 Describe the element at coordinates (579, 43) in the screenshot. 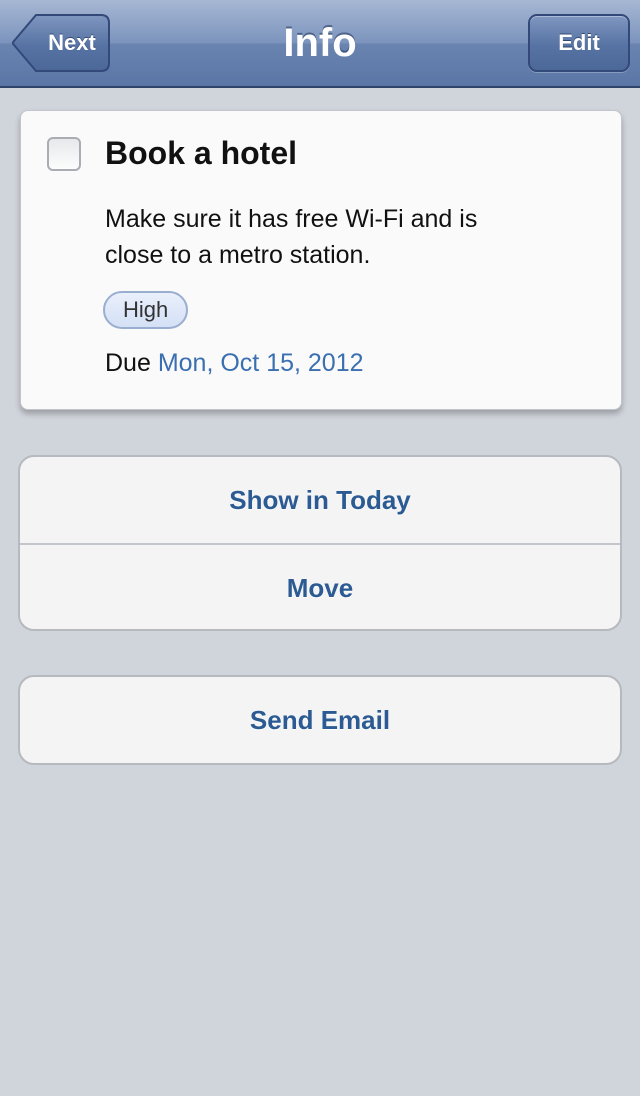

I see `edit-button: Edit` at that location.